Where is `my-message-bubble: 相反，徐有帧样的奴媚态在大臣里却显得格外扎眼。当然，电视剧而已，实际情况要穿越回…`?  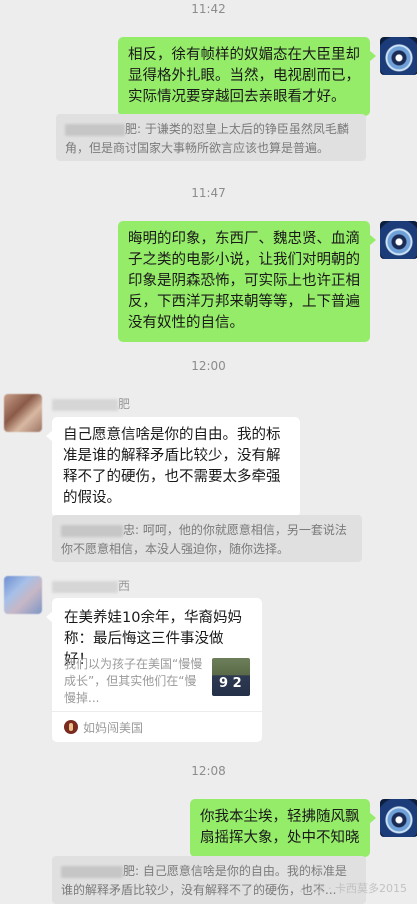 my-message-bubble: 相反，徐有帧样的奴媚态在大臣里却显得格外扎眼。当然，电视剧而已，实际情况要穿越回… is located at coordinates (247, 76).